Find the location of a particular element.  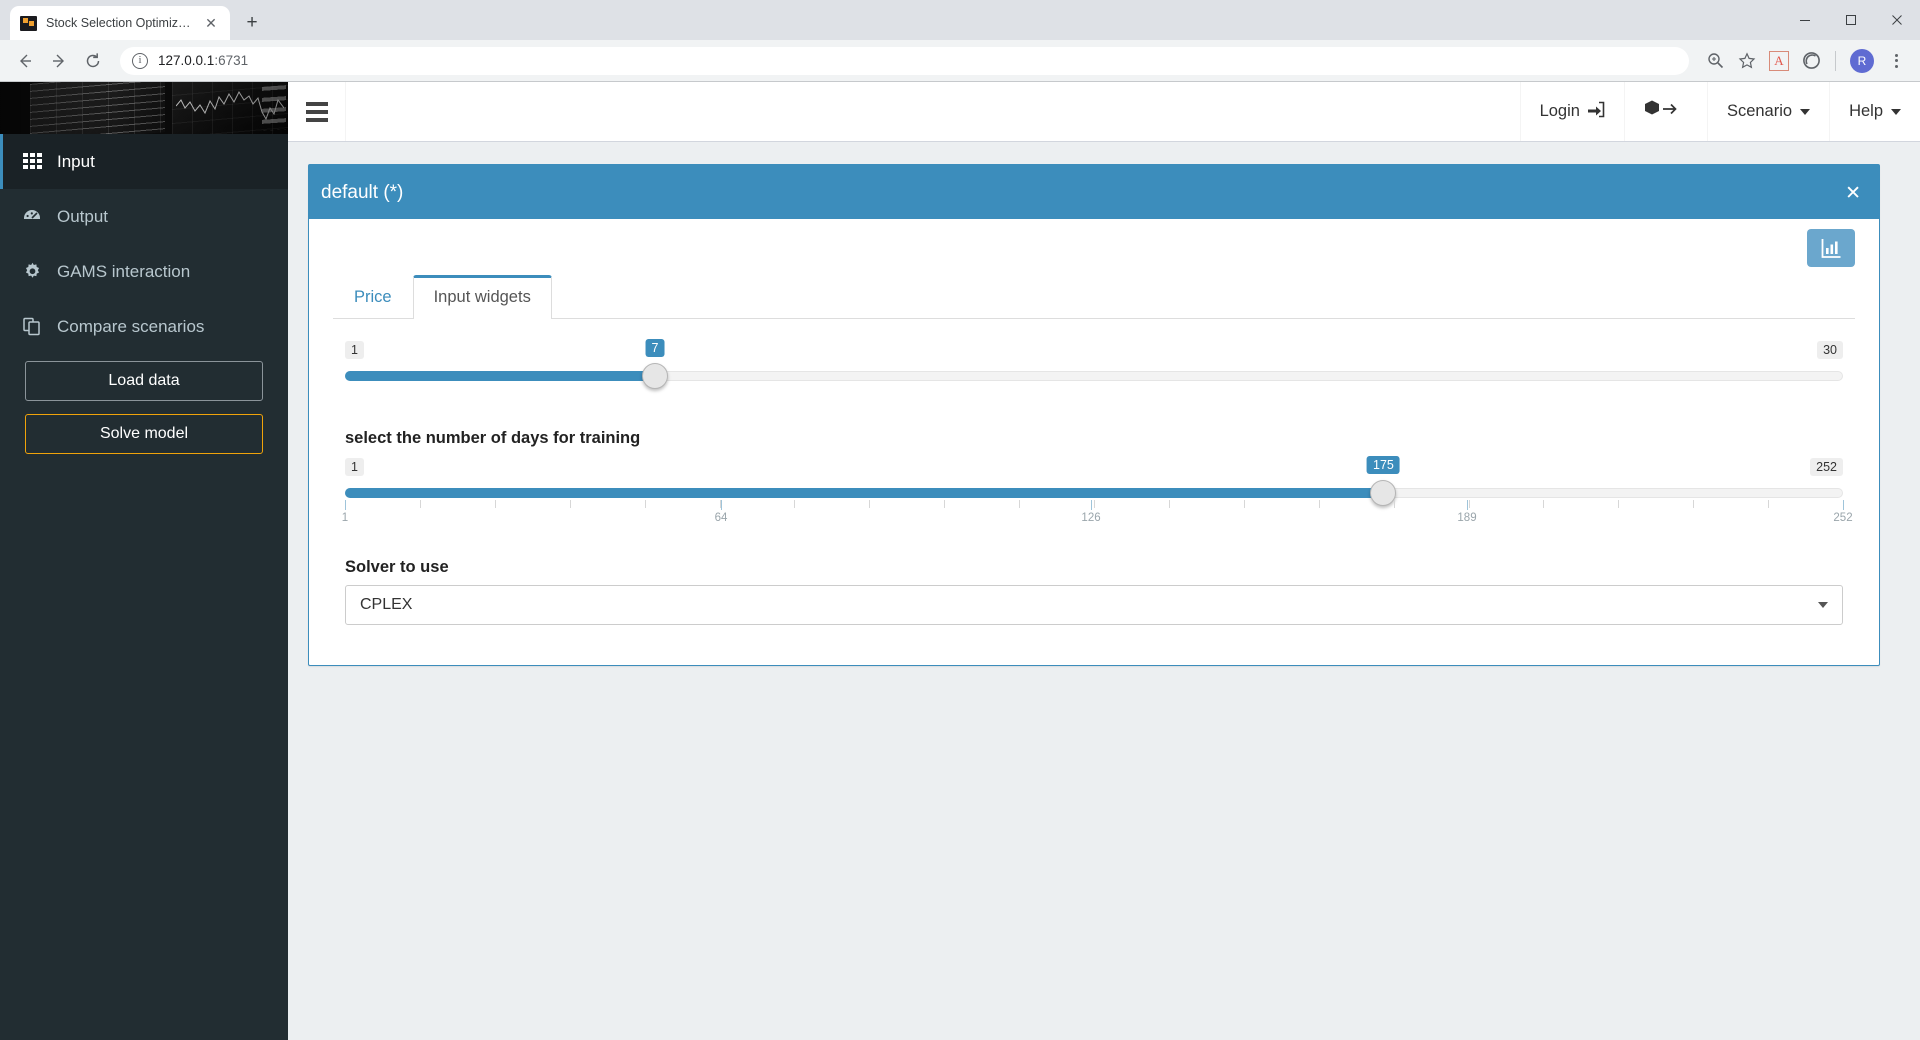

top-navbar: Login Scenario Help is located at coordinates (1104, 112).